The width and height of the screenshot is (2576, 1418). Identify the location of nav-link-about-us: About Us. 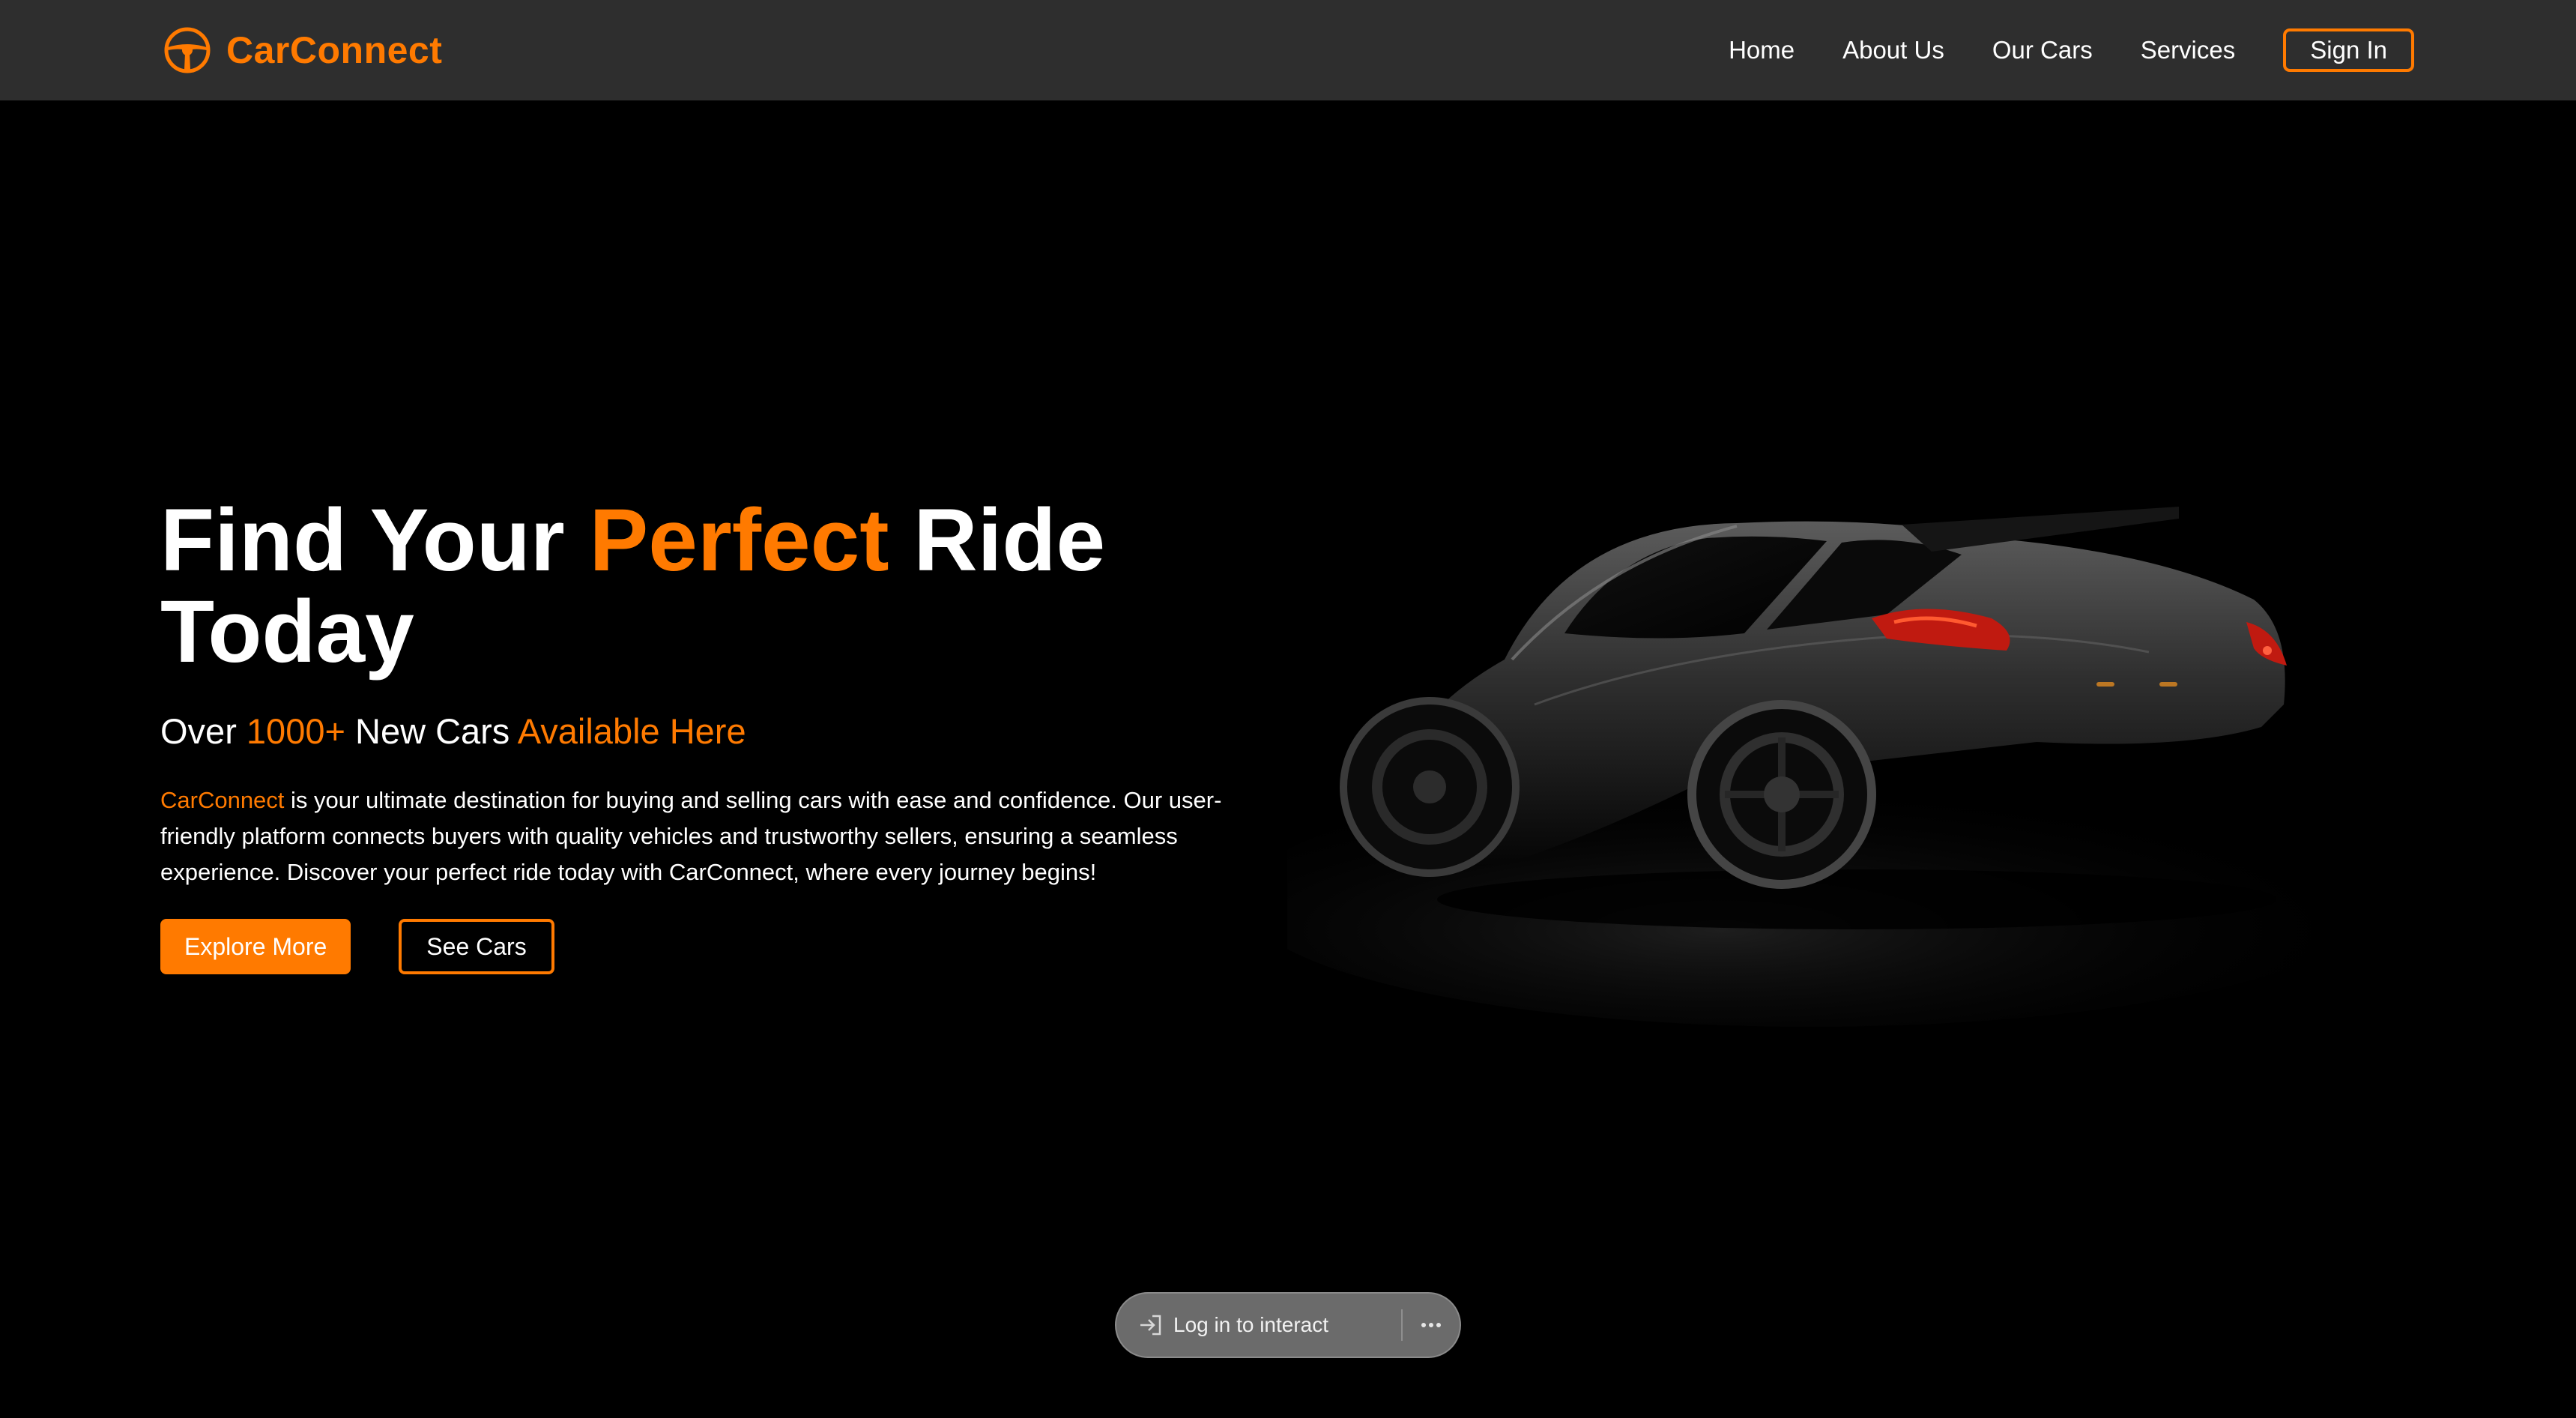
(1893, 50).